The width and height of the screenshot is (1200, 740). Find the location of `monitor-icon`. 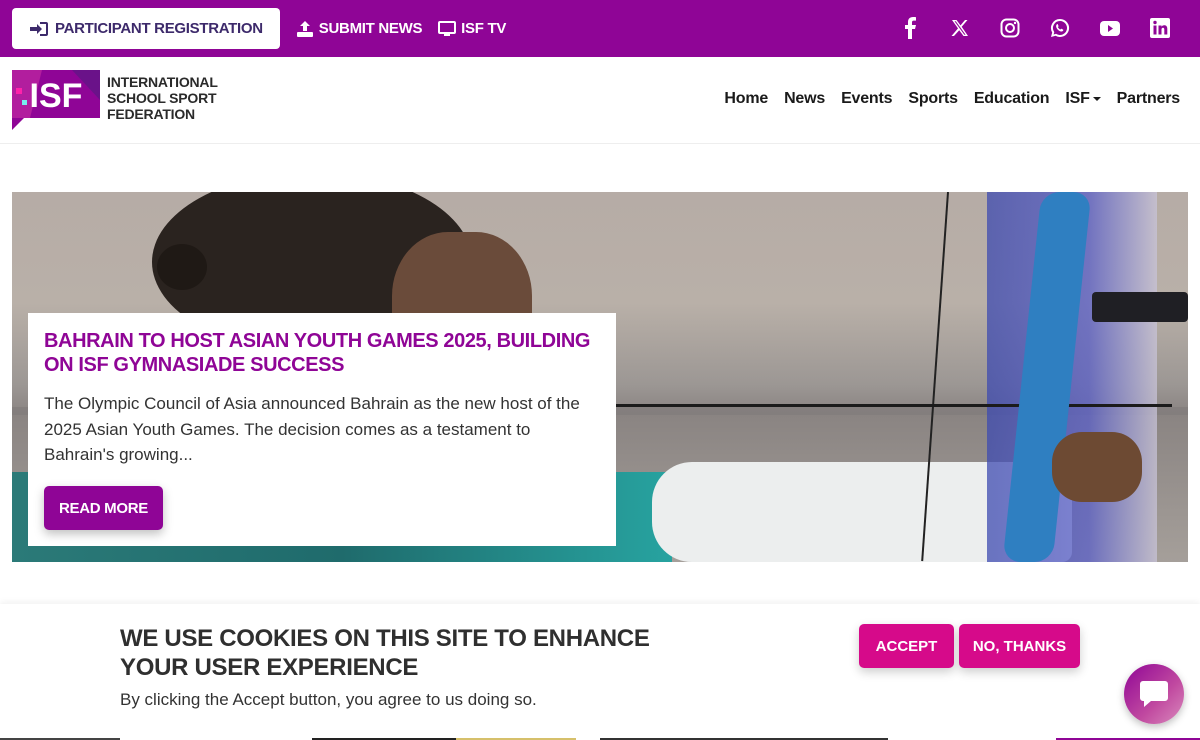

monitor-icon is located at coordinates (447, 28).